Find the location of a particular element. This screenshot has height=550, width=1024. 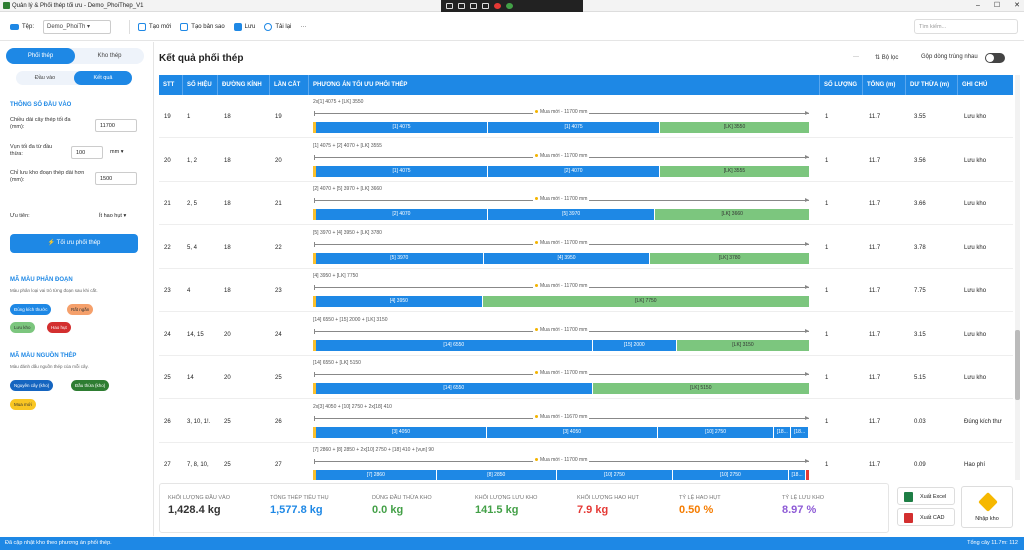

file-select: Demo_PhoiTh ▾ is located at coordinates (77, 26).